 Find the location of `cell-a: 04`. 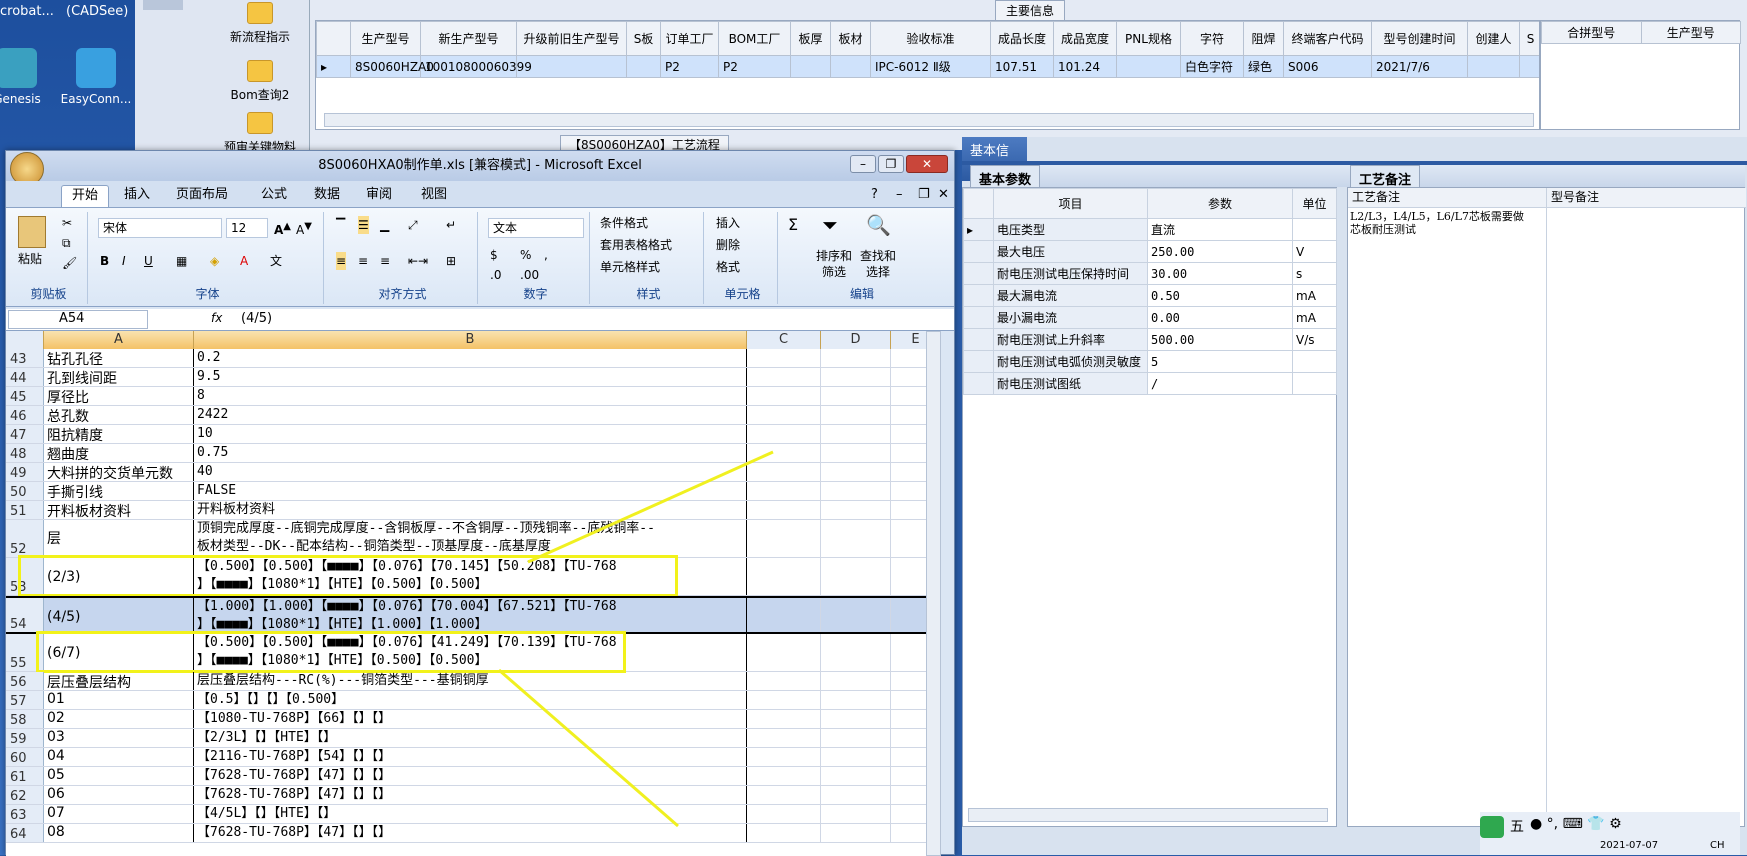

cell-a: 04 is located at coordinates (119, 757).